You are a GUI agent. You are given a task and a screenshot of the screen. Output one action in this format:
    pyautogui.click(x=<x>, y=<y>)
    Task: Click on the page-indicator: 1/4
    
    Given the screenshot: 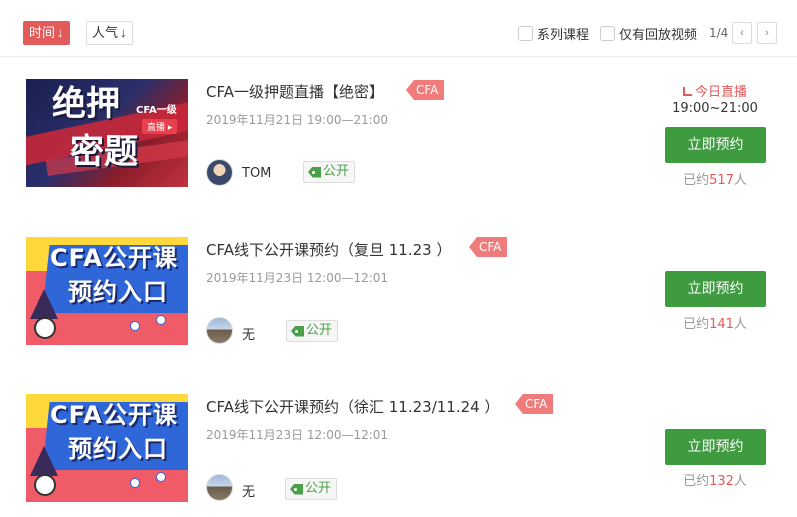 What is the action you would take?
    pyautogui.click(x=719, y=33)
    